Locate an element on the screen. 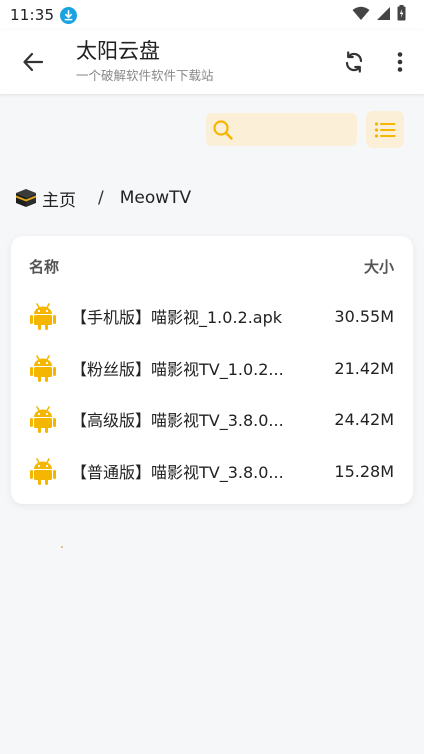 This screenshot has width=424, height=754. search-box is located at coordinates (281, 129).